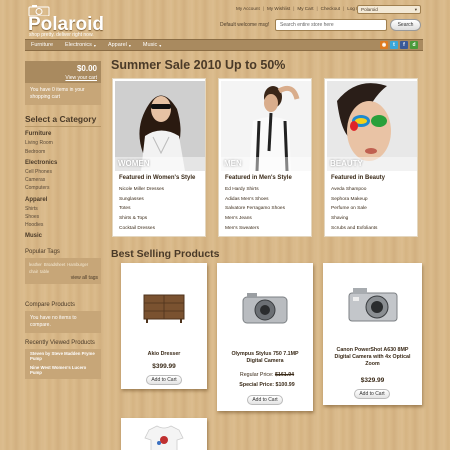  I want to click on divider, so click(63, 126).